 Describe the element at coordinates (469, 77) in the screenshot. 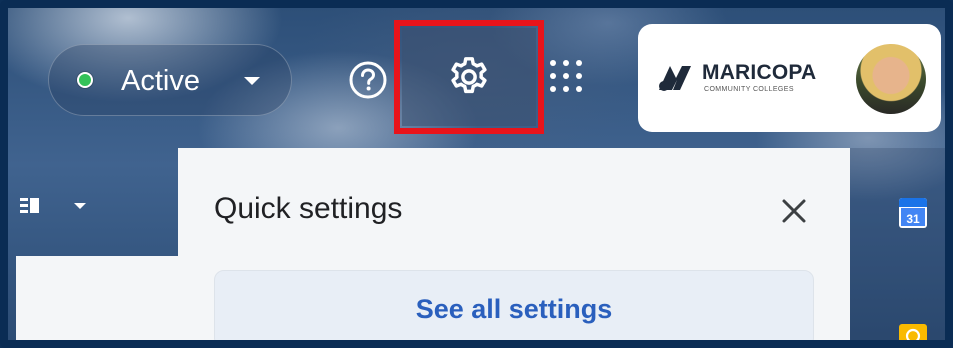

I see `settings-highlight-box` at that location.